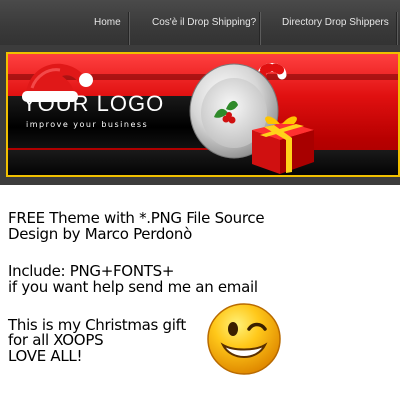  Describe the element at coordinates (335, 22) in the screenshot. I see `nav-link-directory: Directory Drop Shippers` at that location.